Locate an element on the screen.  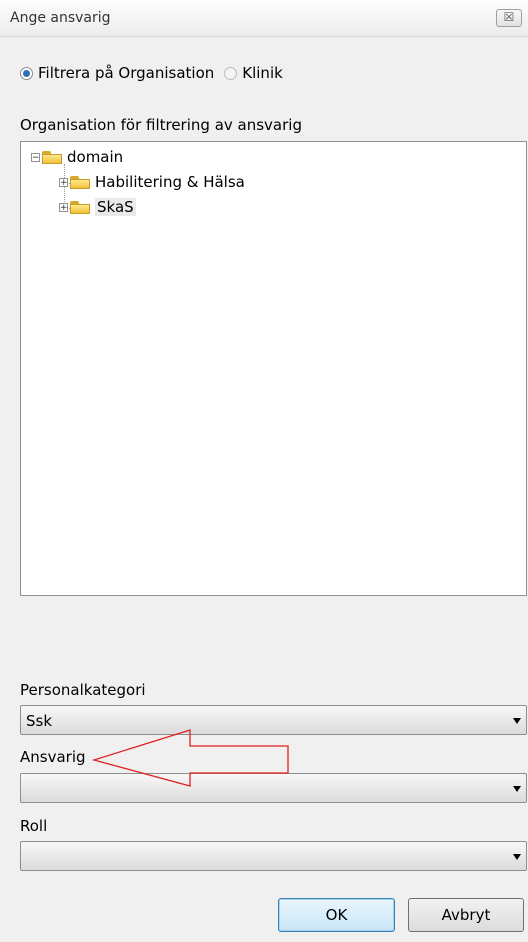
arrow-shape is located at coordinates (190, 758).